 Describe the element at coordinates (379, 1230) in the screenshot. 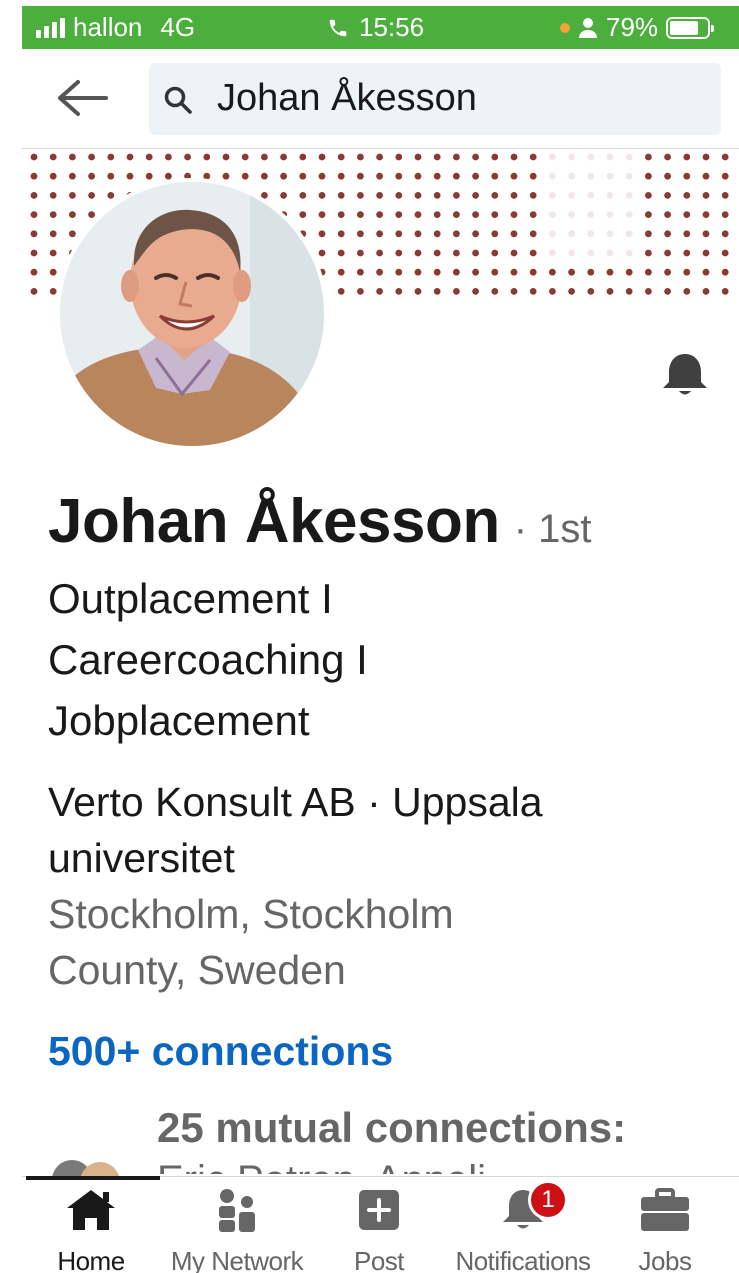

I see `nav-post: Post` at that location.